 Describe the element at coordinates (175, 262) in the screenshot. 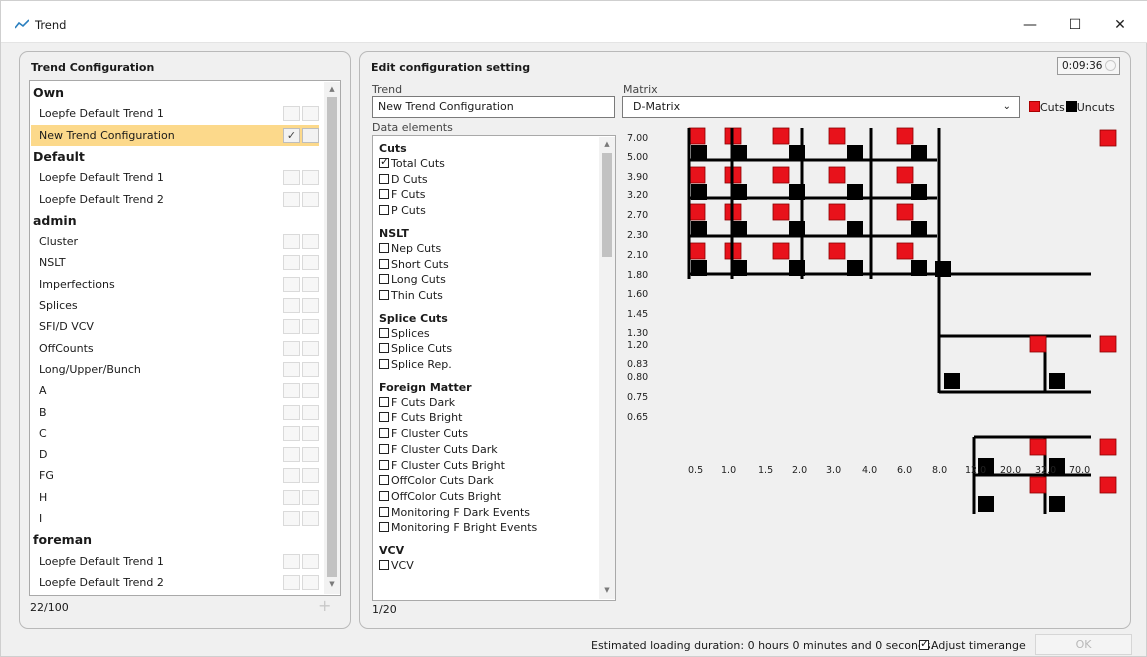

I see `configuration-item: NSLT` at that location.